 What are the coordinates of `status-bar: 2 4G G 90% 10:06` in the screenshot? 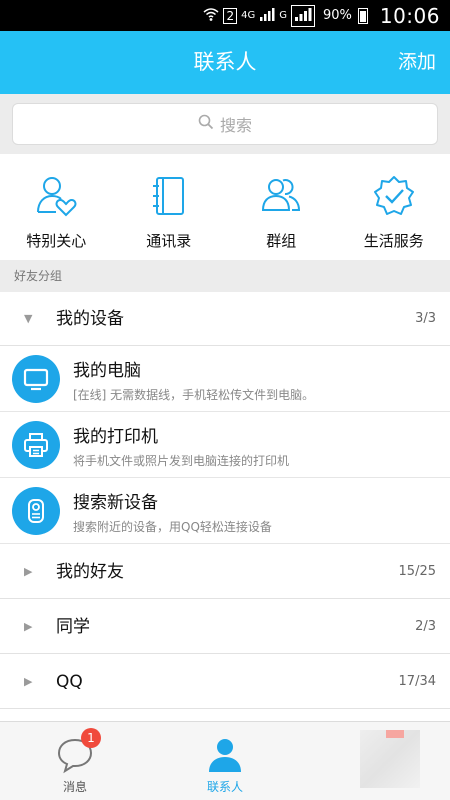 It's located at (225, 15).